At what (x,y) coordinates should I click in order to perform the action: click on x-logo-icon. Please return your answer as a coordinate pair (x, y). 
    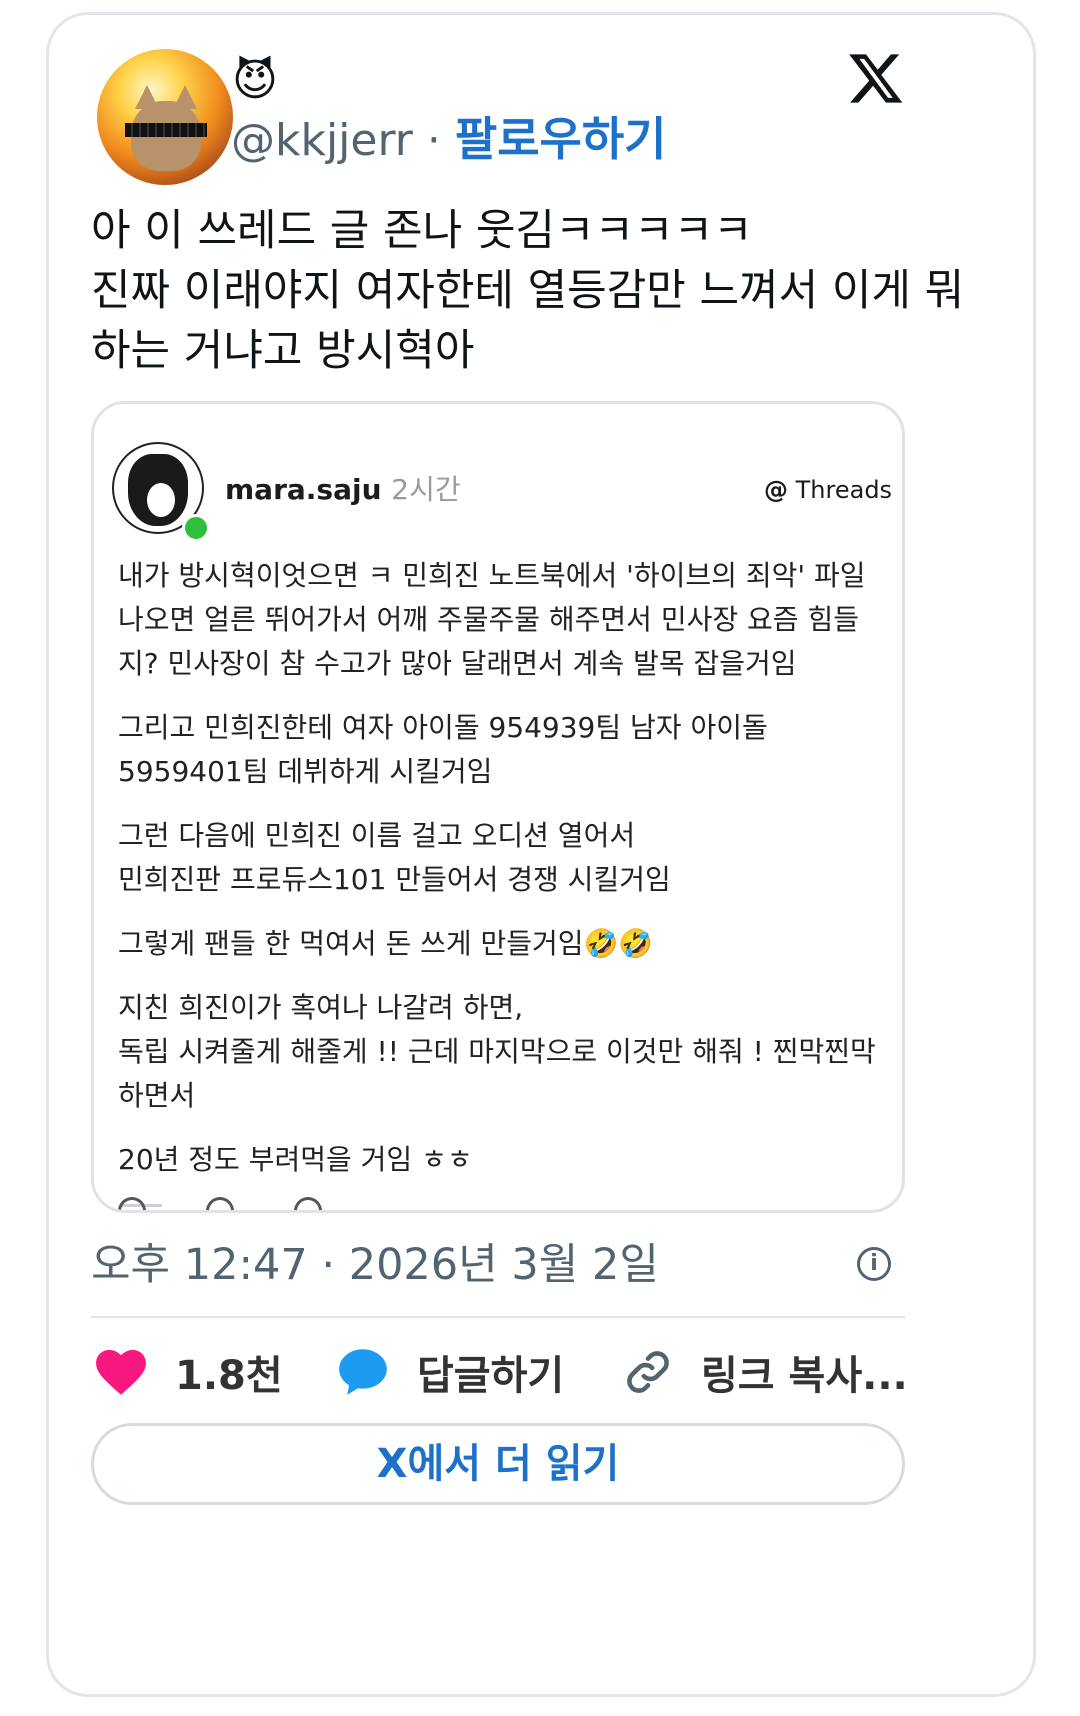
    Looking at the image, I should click on (876, 78).